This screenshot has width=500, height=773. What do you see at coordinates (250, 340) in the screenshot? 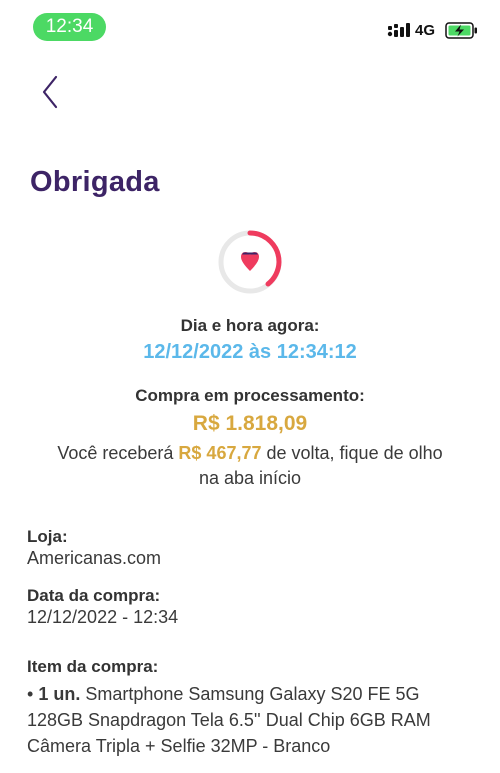
I see `now-section: Dia e hora agora: 12/12/2022 às 12:34:12` at bounding box center [250, 340].